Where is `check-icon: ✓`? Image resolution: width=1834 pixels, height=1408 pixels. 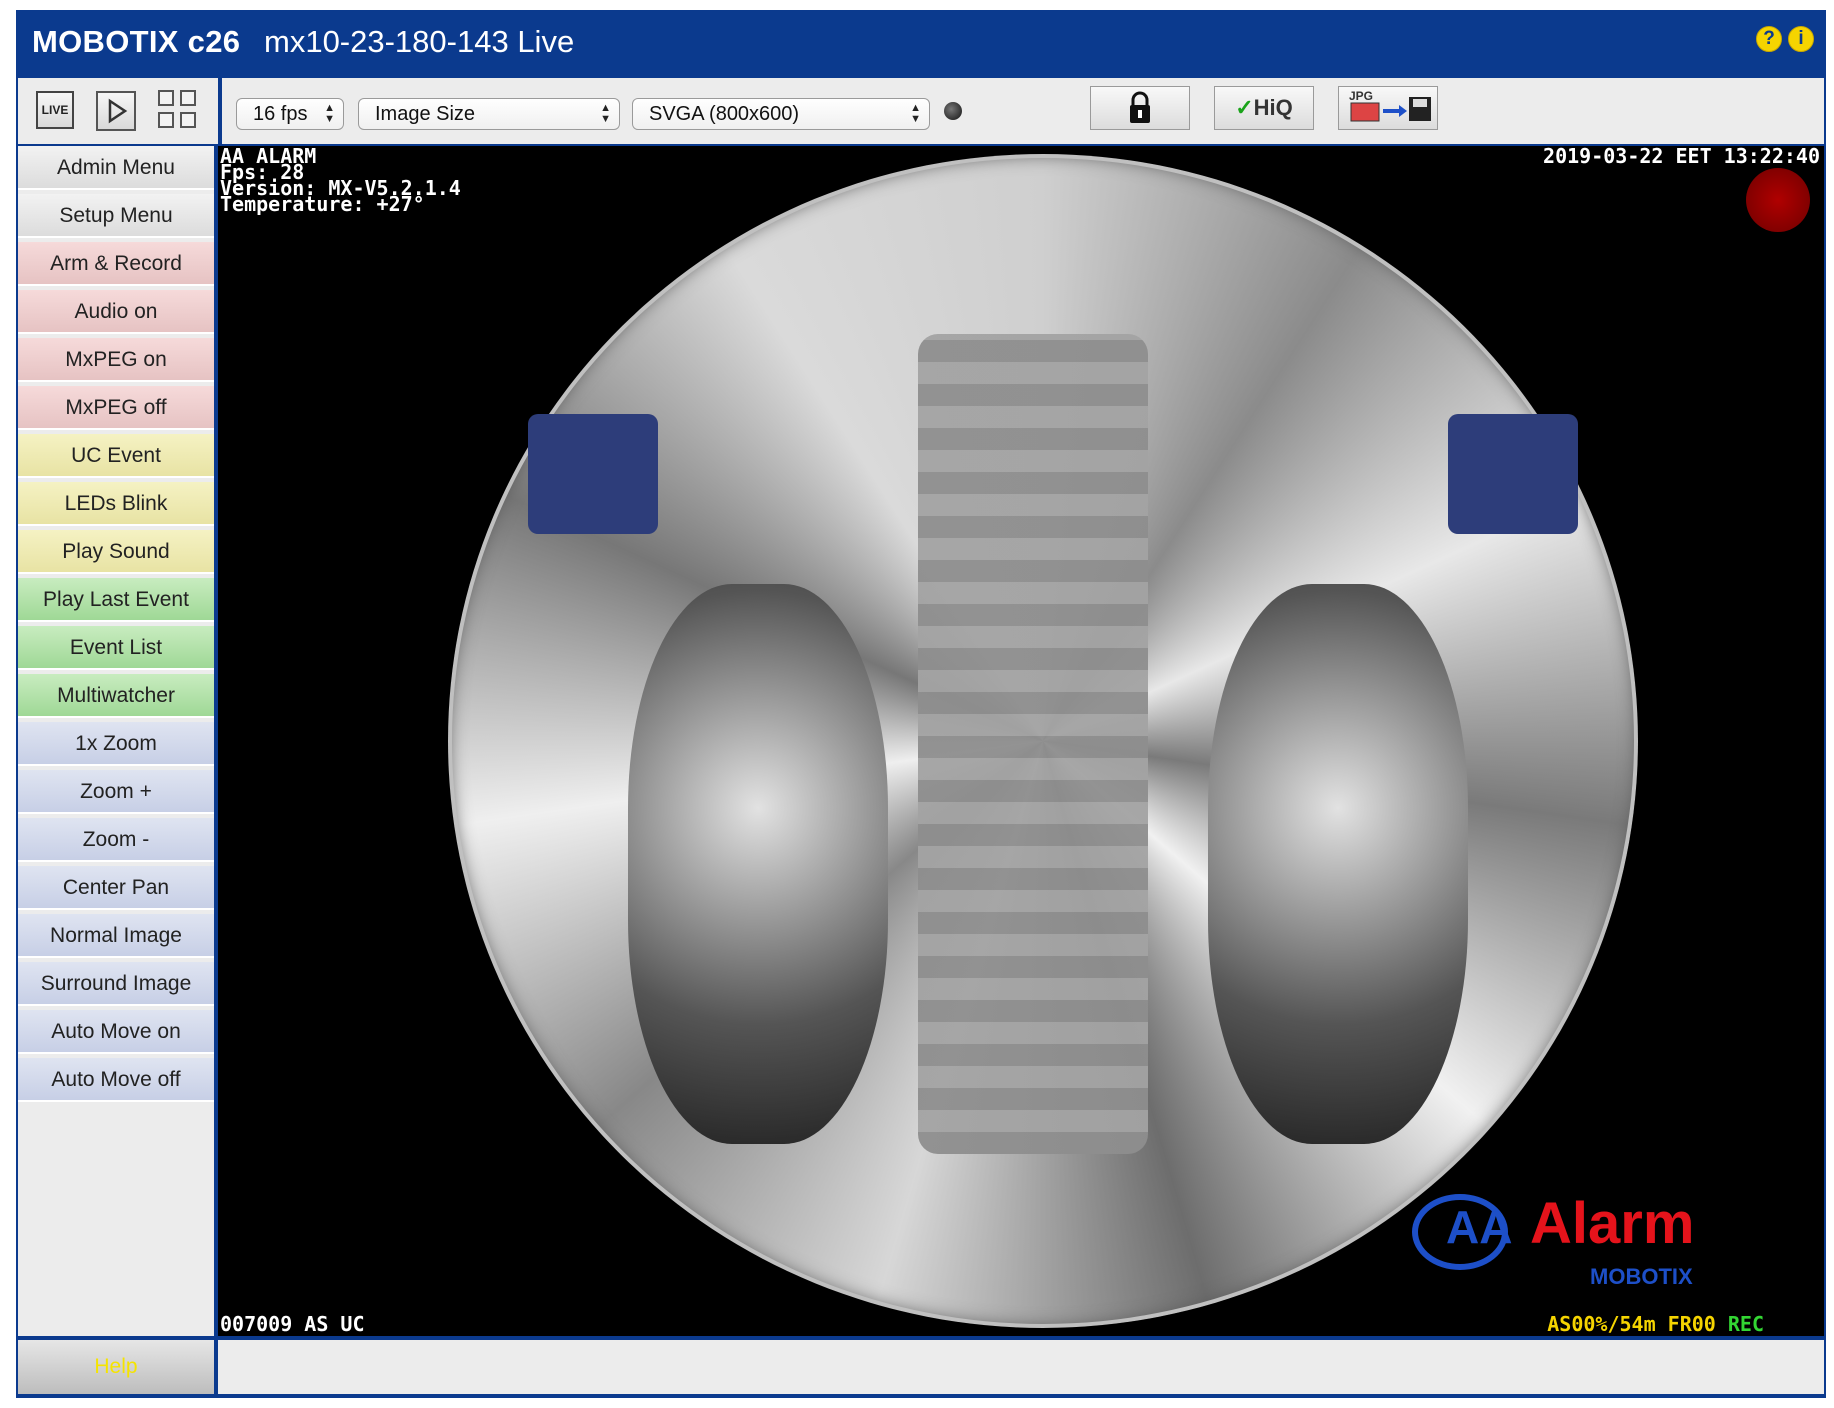
check-icon: ✓ is located at coordinates (1244, 107).